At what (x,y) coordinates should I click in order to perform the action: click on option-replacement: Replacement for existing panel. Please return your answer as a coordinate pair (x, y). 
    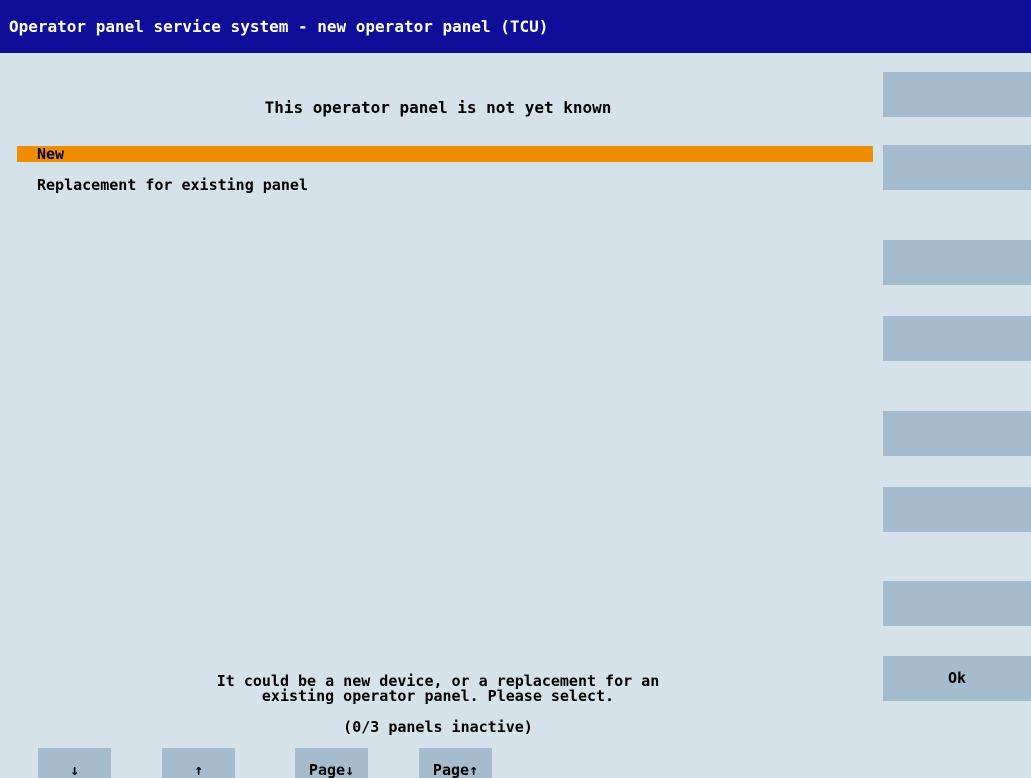
    Looking at the image, I should click on (445, 185).